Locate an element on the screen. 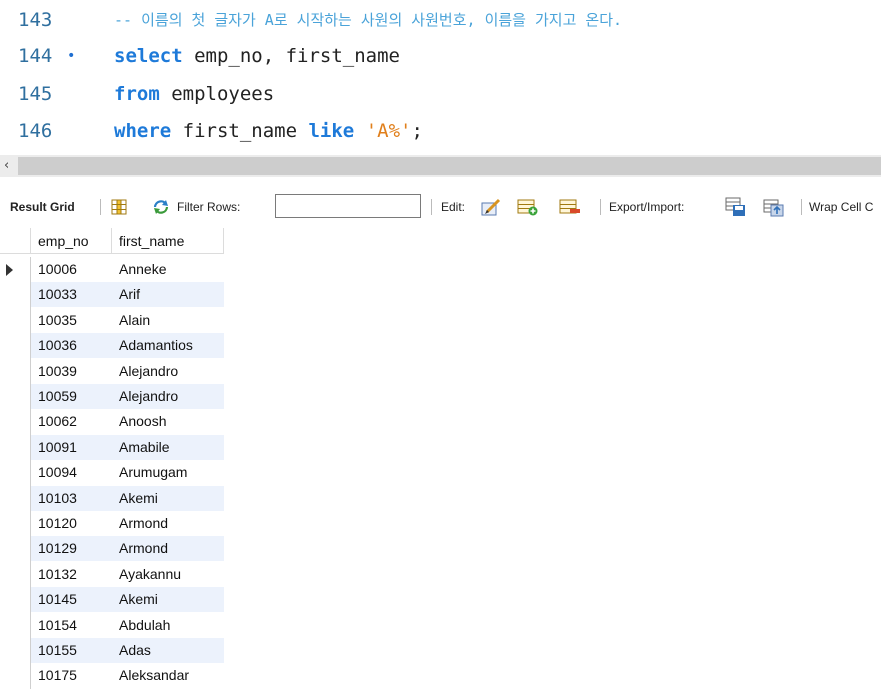 Image resolution: width=881 pixels, height=692 pixels. column-header-first-name: first_name is located at coordinates (168, 241).